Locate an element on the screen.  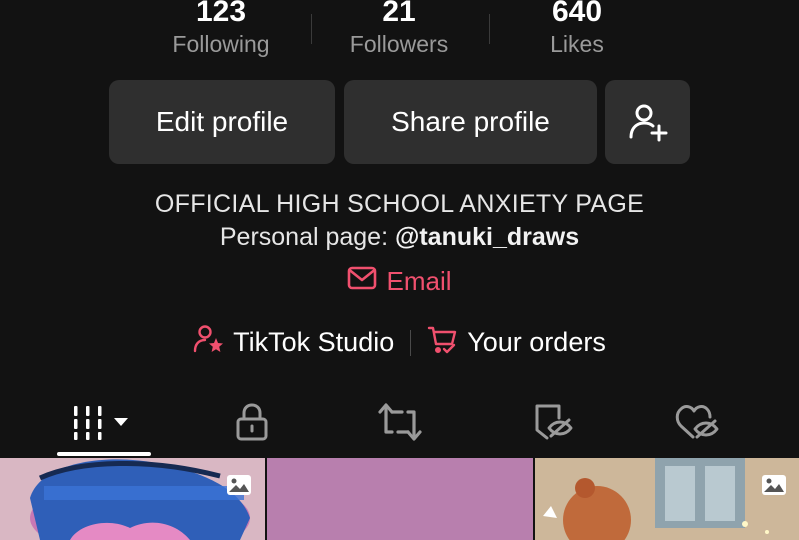
edit-profile-label: Edit profile is located at coordinates (222, 121).